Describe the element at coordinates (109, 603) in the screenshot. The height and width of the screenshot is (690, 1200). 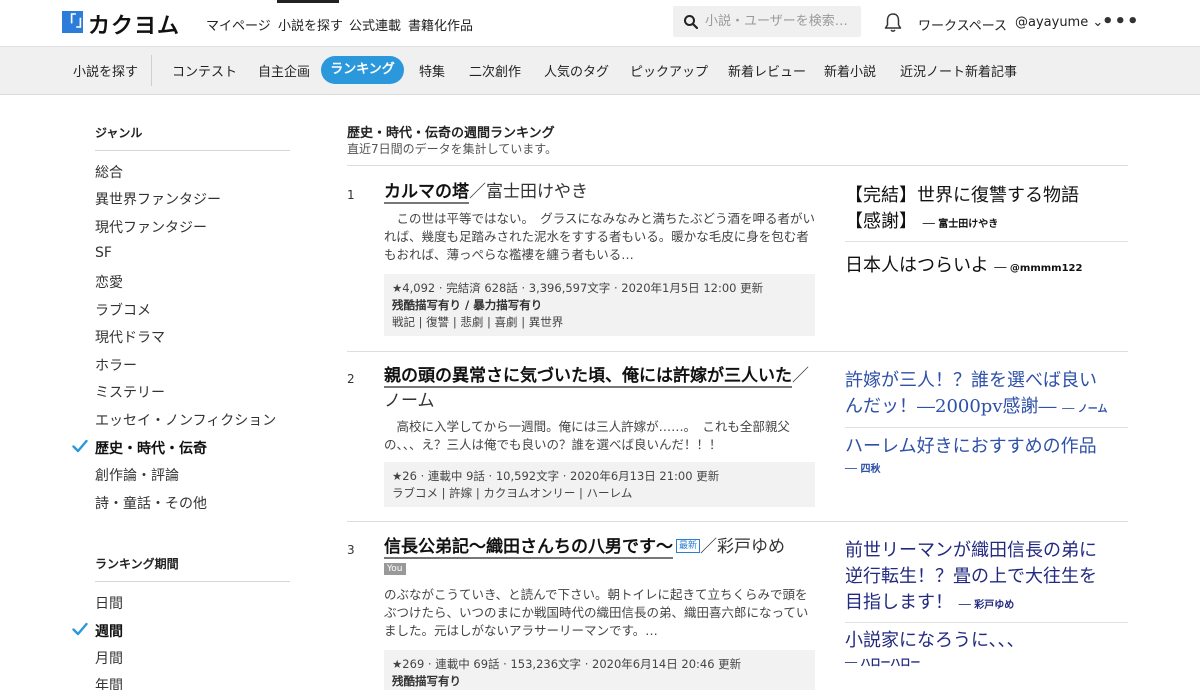
I see `period-item: 日間` at that location.